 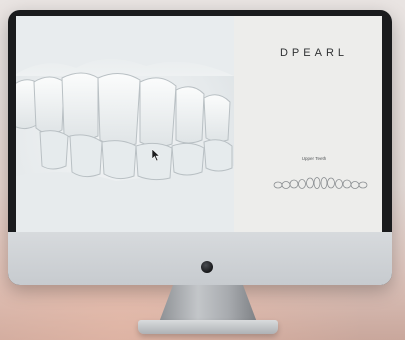 I want to click on monitor-chin, so click(x=200, y=258).